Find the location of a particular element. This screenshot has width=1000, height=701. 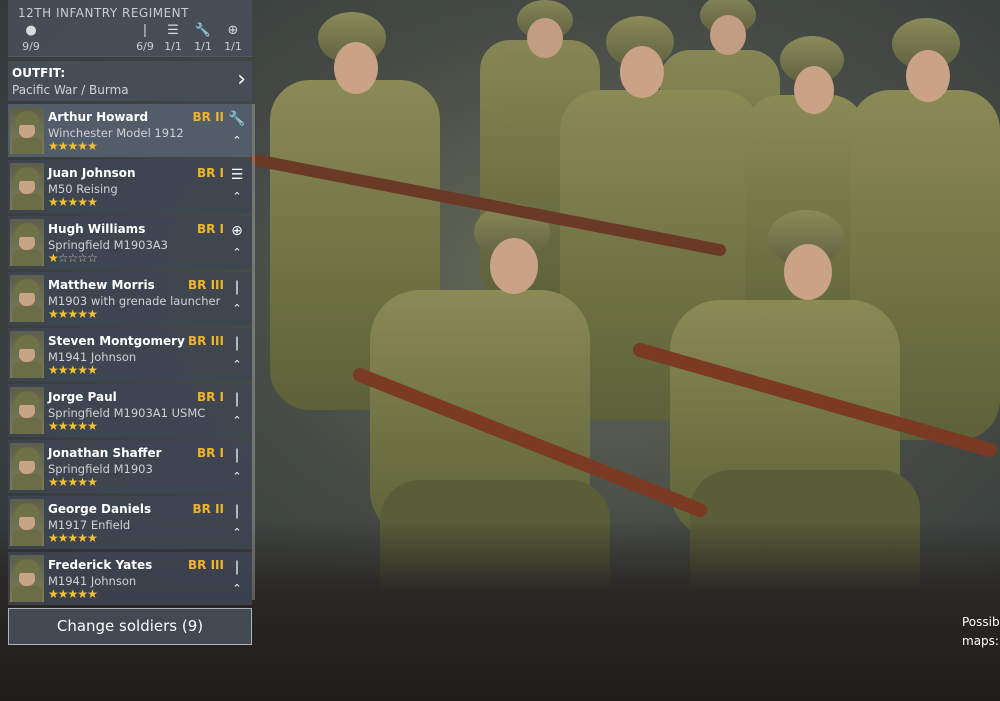

squad-stats: ● 9/9 ❘ 6/9 ☰ 1/1 🔧 1/1 ⊕ 1/1 is located at coordinates (130, 39).